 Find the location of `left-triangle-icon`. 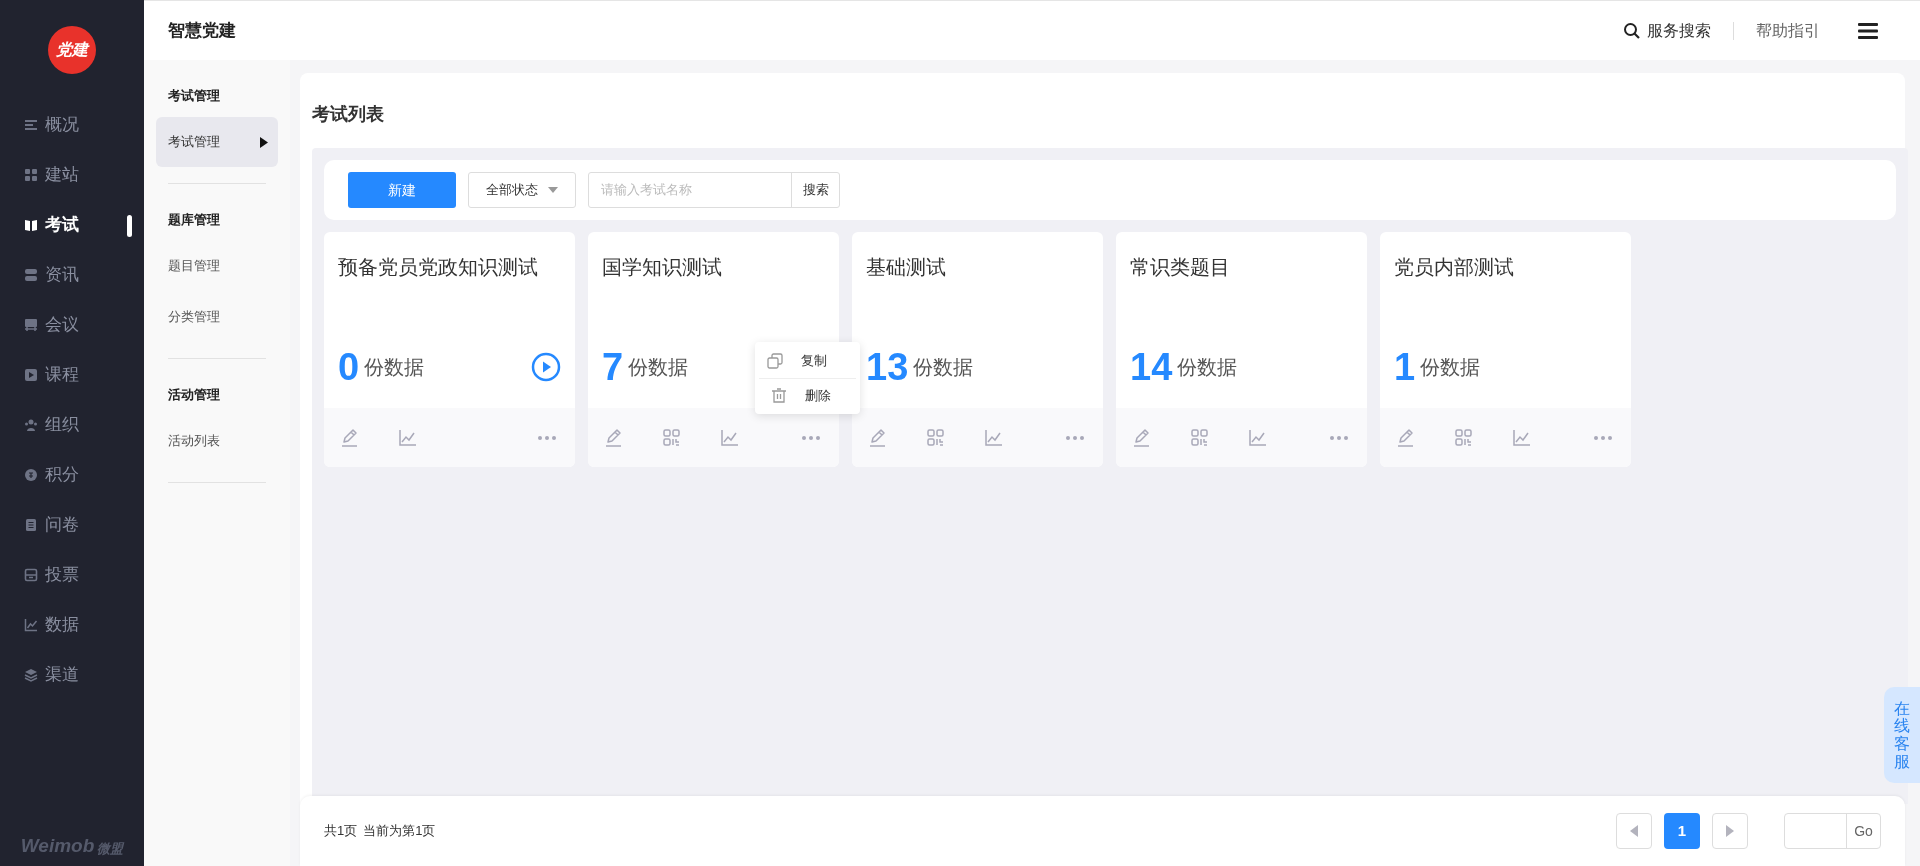

left-triangle-icon is located at coordinates (1634, 831).